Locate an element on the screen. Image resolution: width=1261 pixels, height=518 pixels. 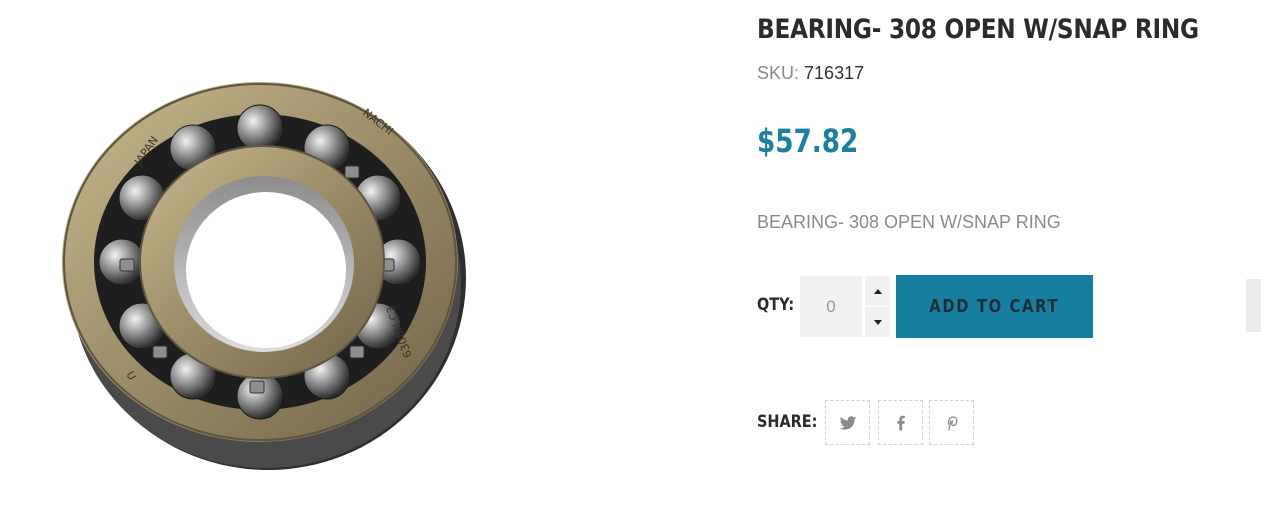
scroll-tab is located at coordinates (1253, 305).